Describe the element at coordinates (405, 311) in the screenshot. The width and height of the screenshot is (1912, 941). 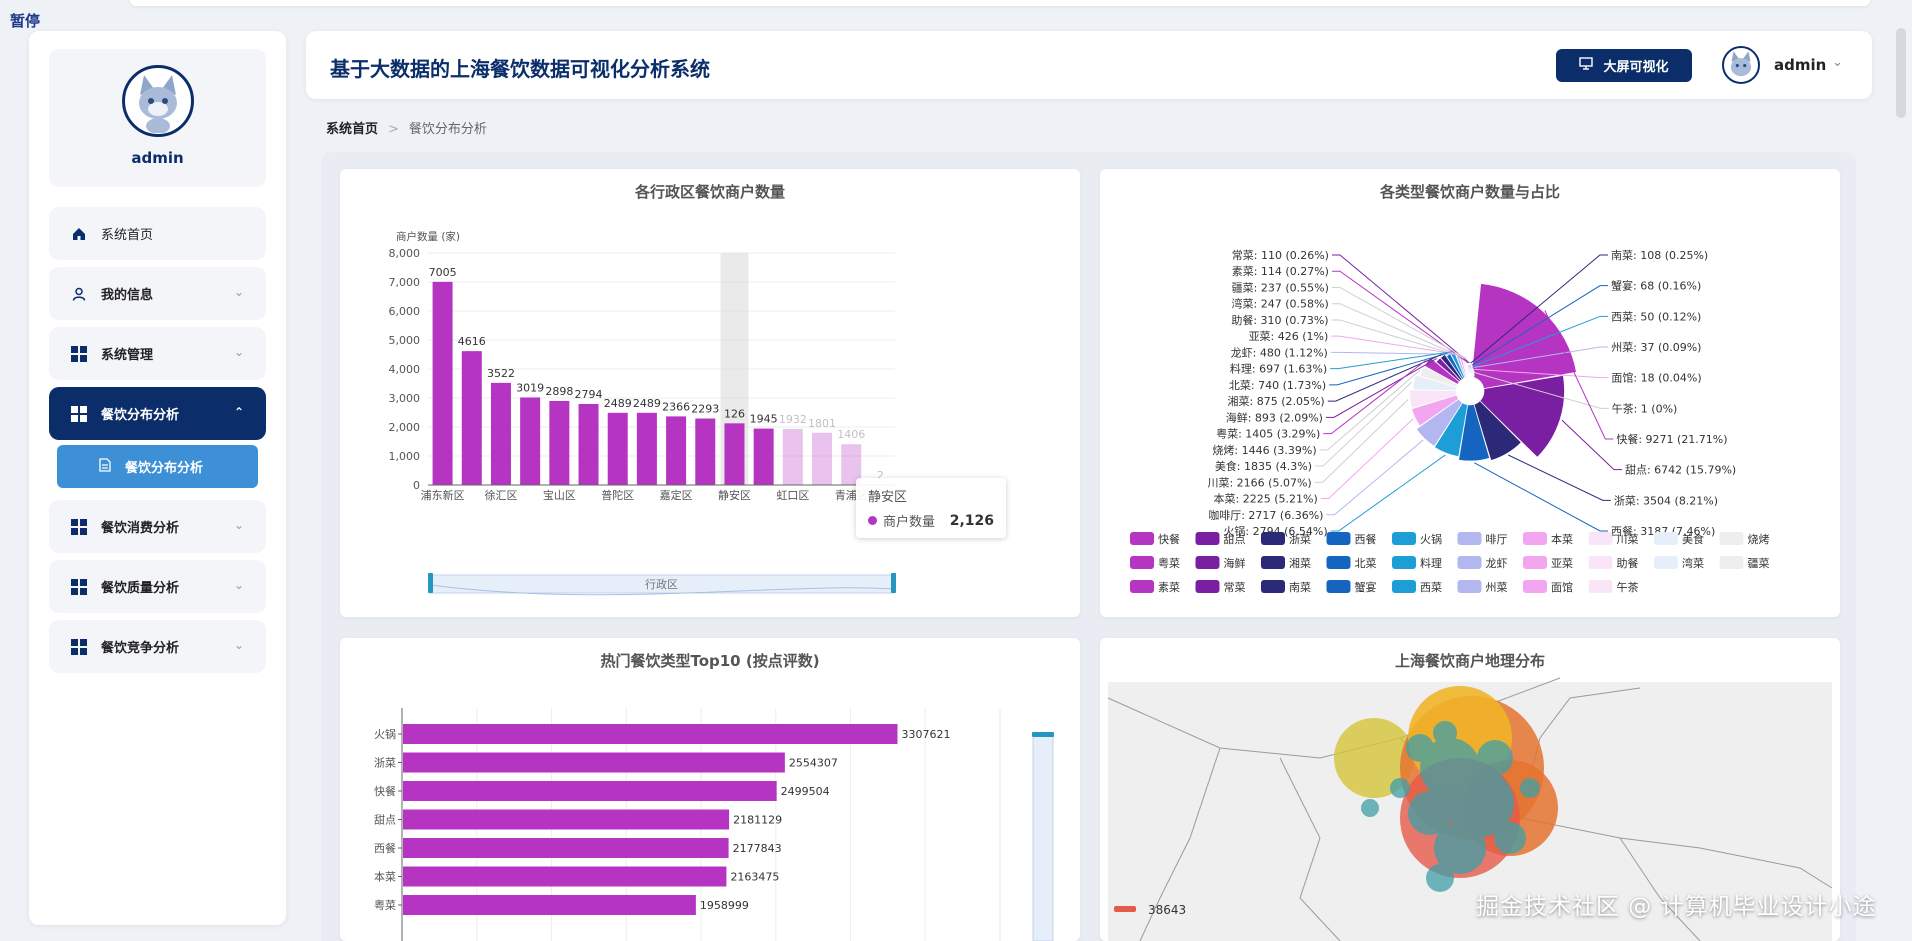
I see `y-tick-label: 6,000` at that location.